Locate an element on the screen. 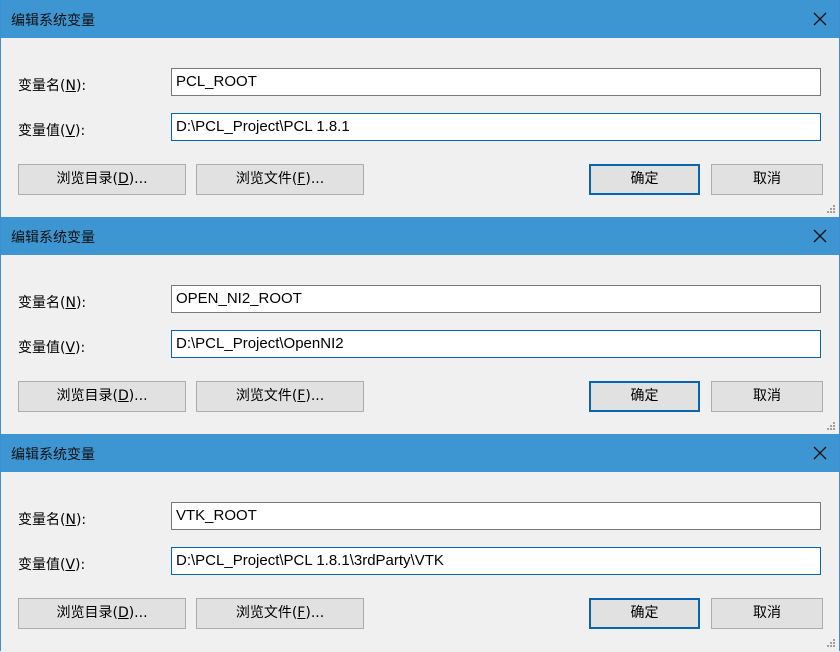 The width and height of the screenshot is (840, 652). variable-name-input: OPEN_NI2_ROOT is located at coordinates (496, 299).